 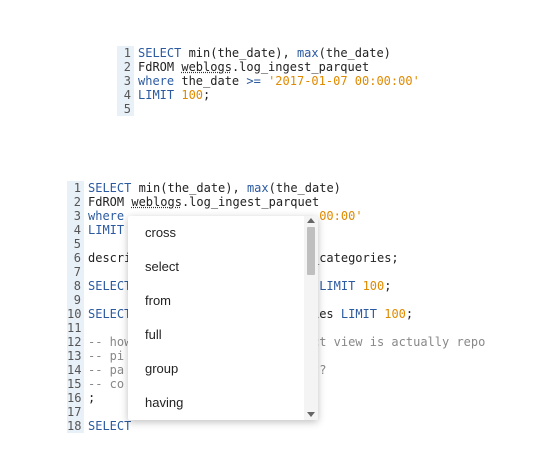 I want to click on code-token: the_date, so click(x=214, y=81).